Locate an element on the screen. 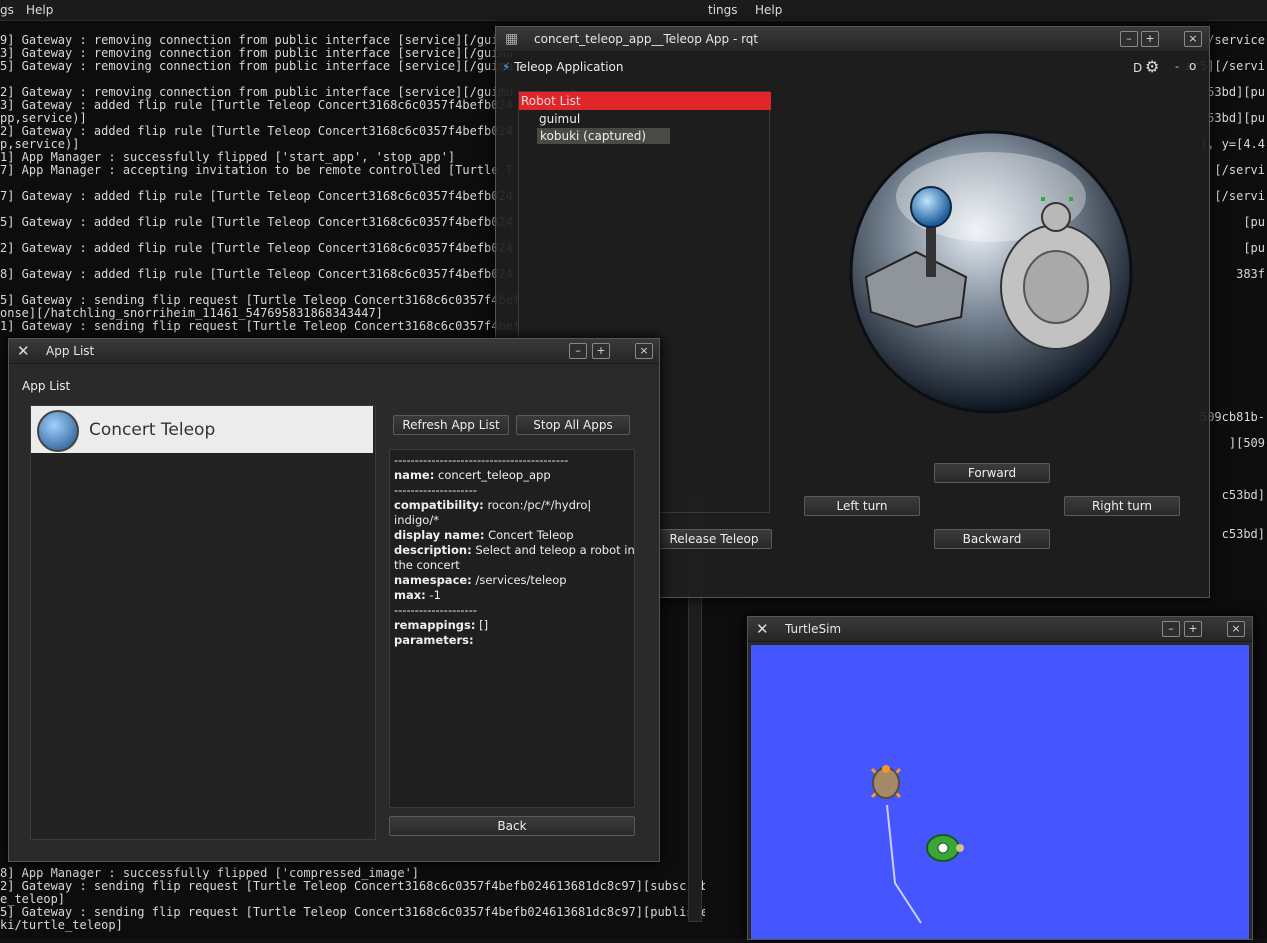 The height and width of the screenshot is (943, 1267). grid-icon: ▦ is located at coordinates (512, 39).